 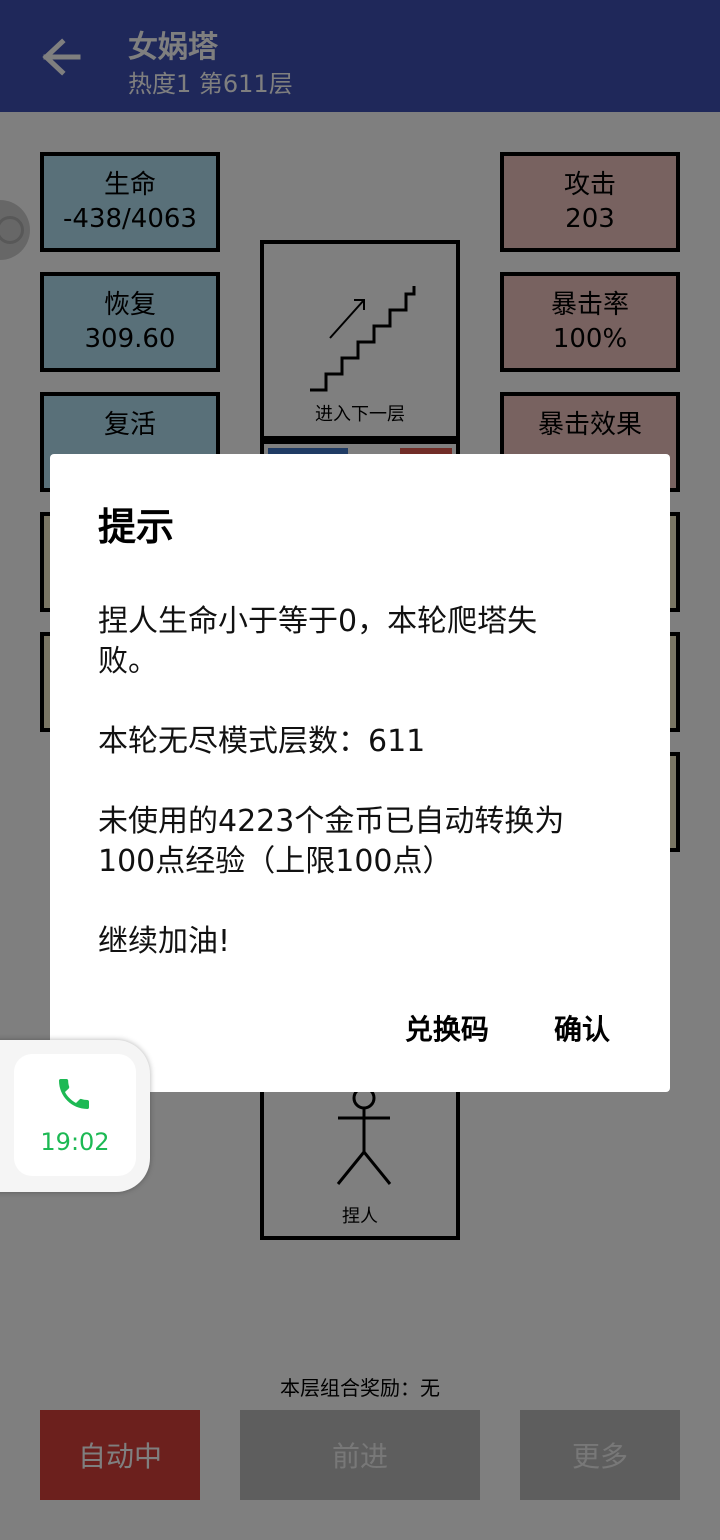 I want to click on dialog-title: 提示, so click(x=136, y=527).